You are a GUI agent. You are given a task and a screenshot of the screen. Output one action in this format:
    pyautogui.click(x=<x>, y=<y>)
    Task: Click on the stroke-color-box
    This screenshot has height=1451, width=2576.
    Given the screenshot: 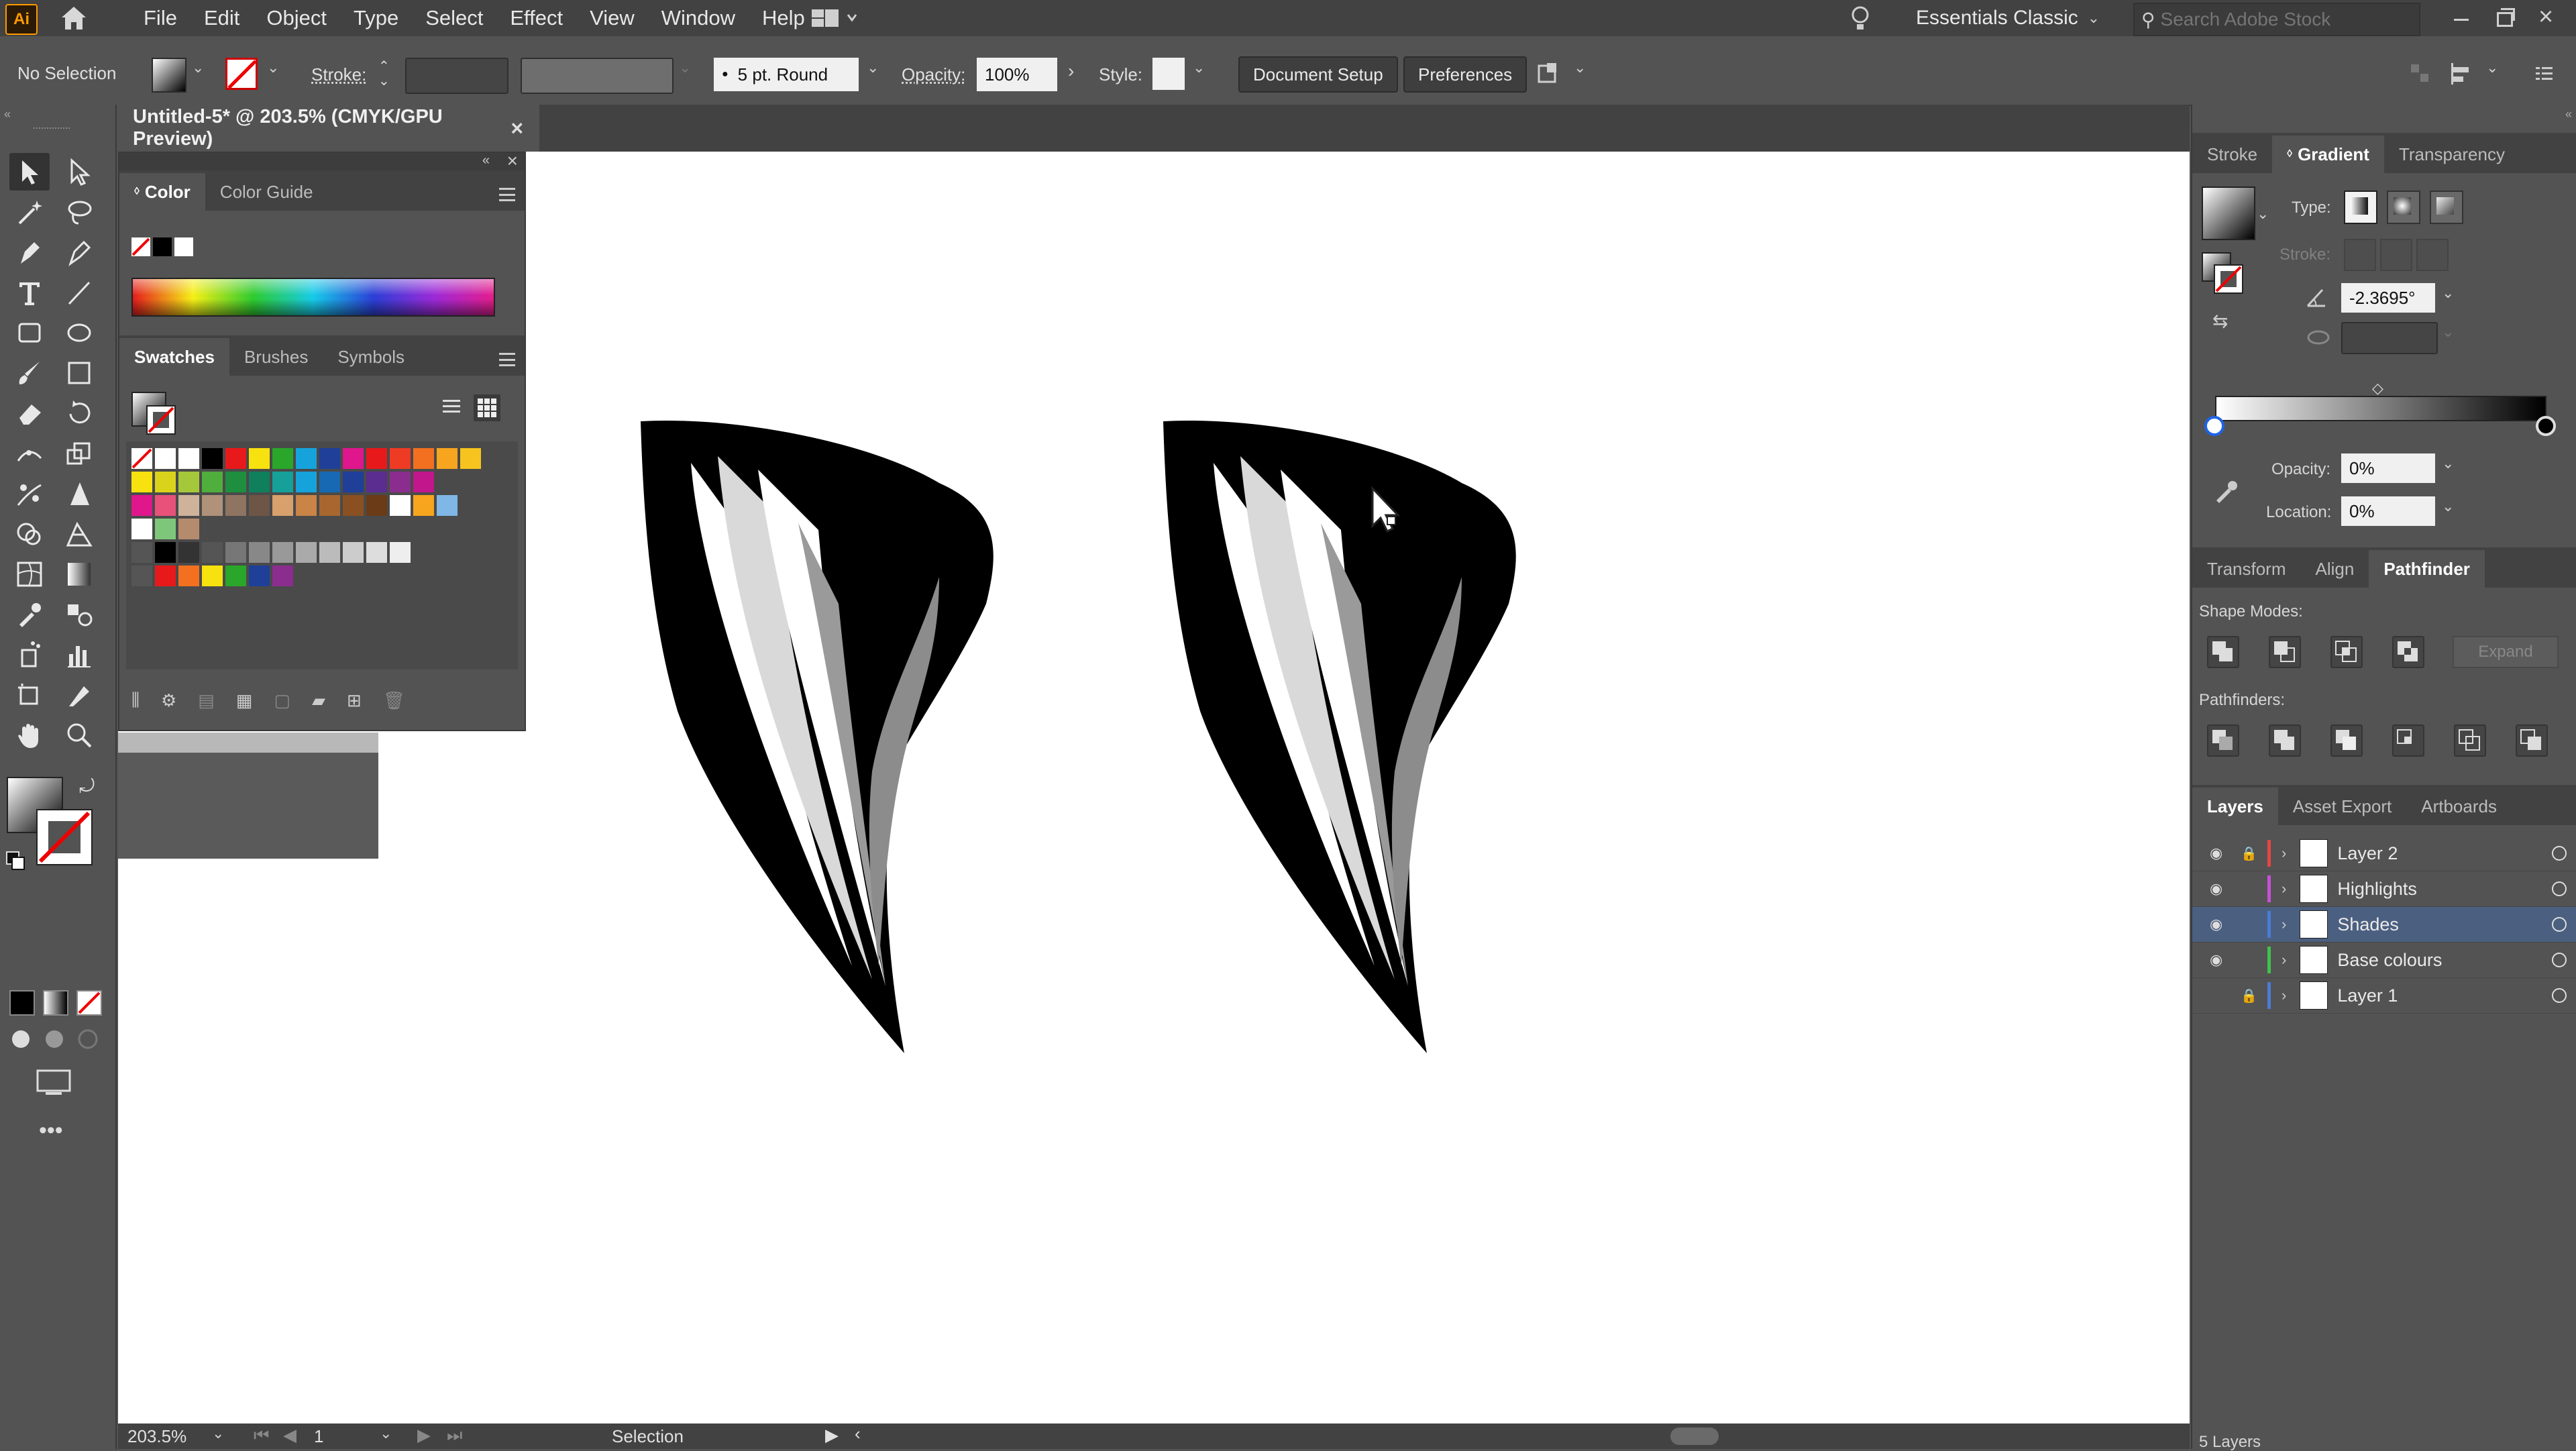 What is the action you would take?
    pyautogui.click(x=64, y=837)
    